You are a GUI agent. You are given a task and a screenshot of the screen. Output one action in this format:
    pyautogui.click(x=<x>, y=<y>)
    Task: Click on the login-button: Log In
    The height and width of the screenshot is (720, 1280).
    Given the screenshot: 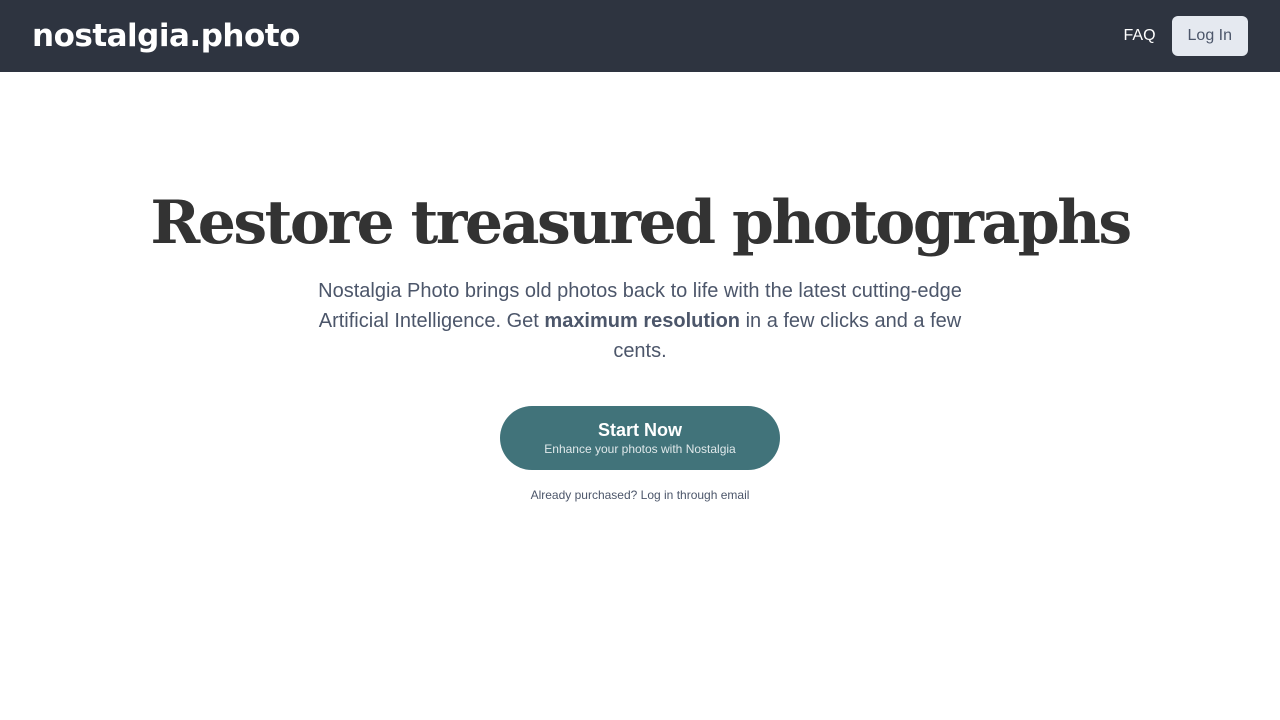 What is the action you would take?
    pyautogui.click(x=1209, y=36)
    